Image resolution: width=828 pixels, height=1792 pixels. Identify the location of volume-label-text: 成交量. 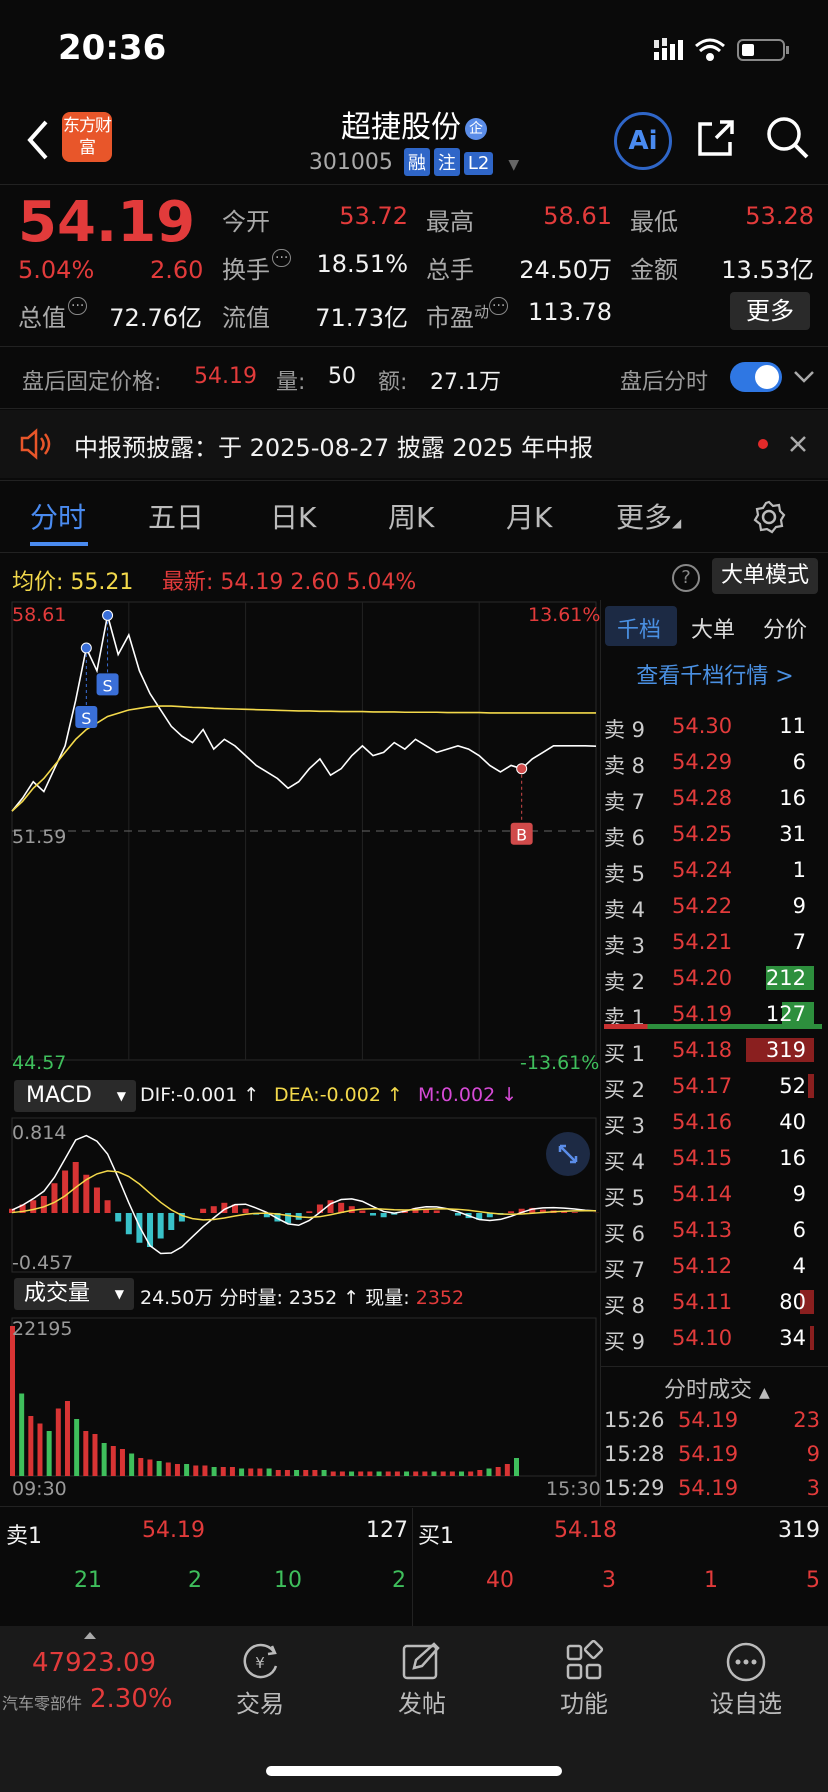
(57, 1293).